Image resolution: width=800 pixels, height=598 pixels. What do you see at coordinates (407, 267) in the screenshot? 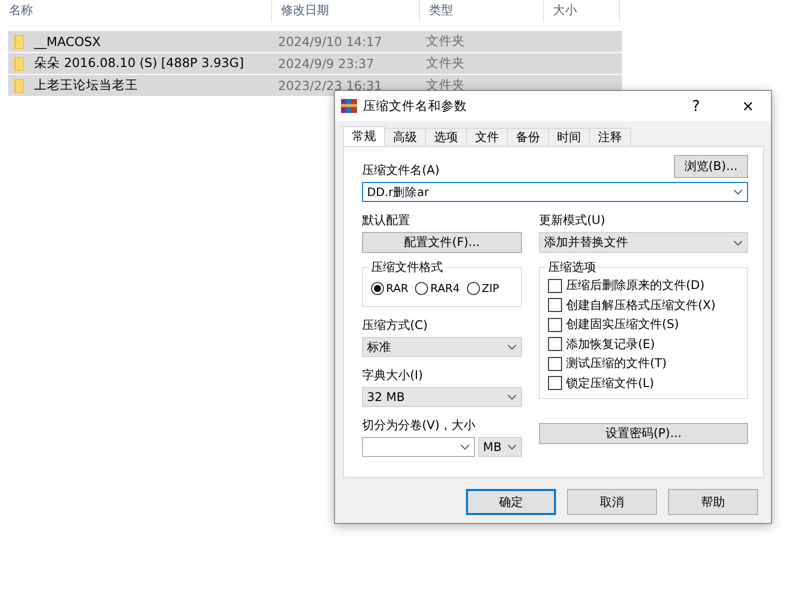
I see `group-label: 压缩文件格式` at bounding box center [407, 267].